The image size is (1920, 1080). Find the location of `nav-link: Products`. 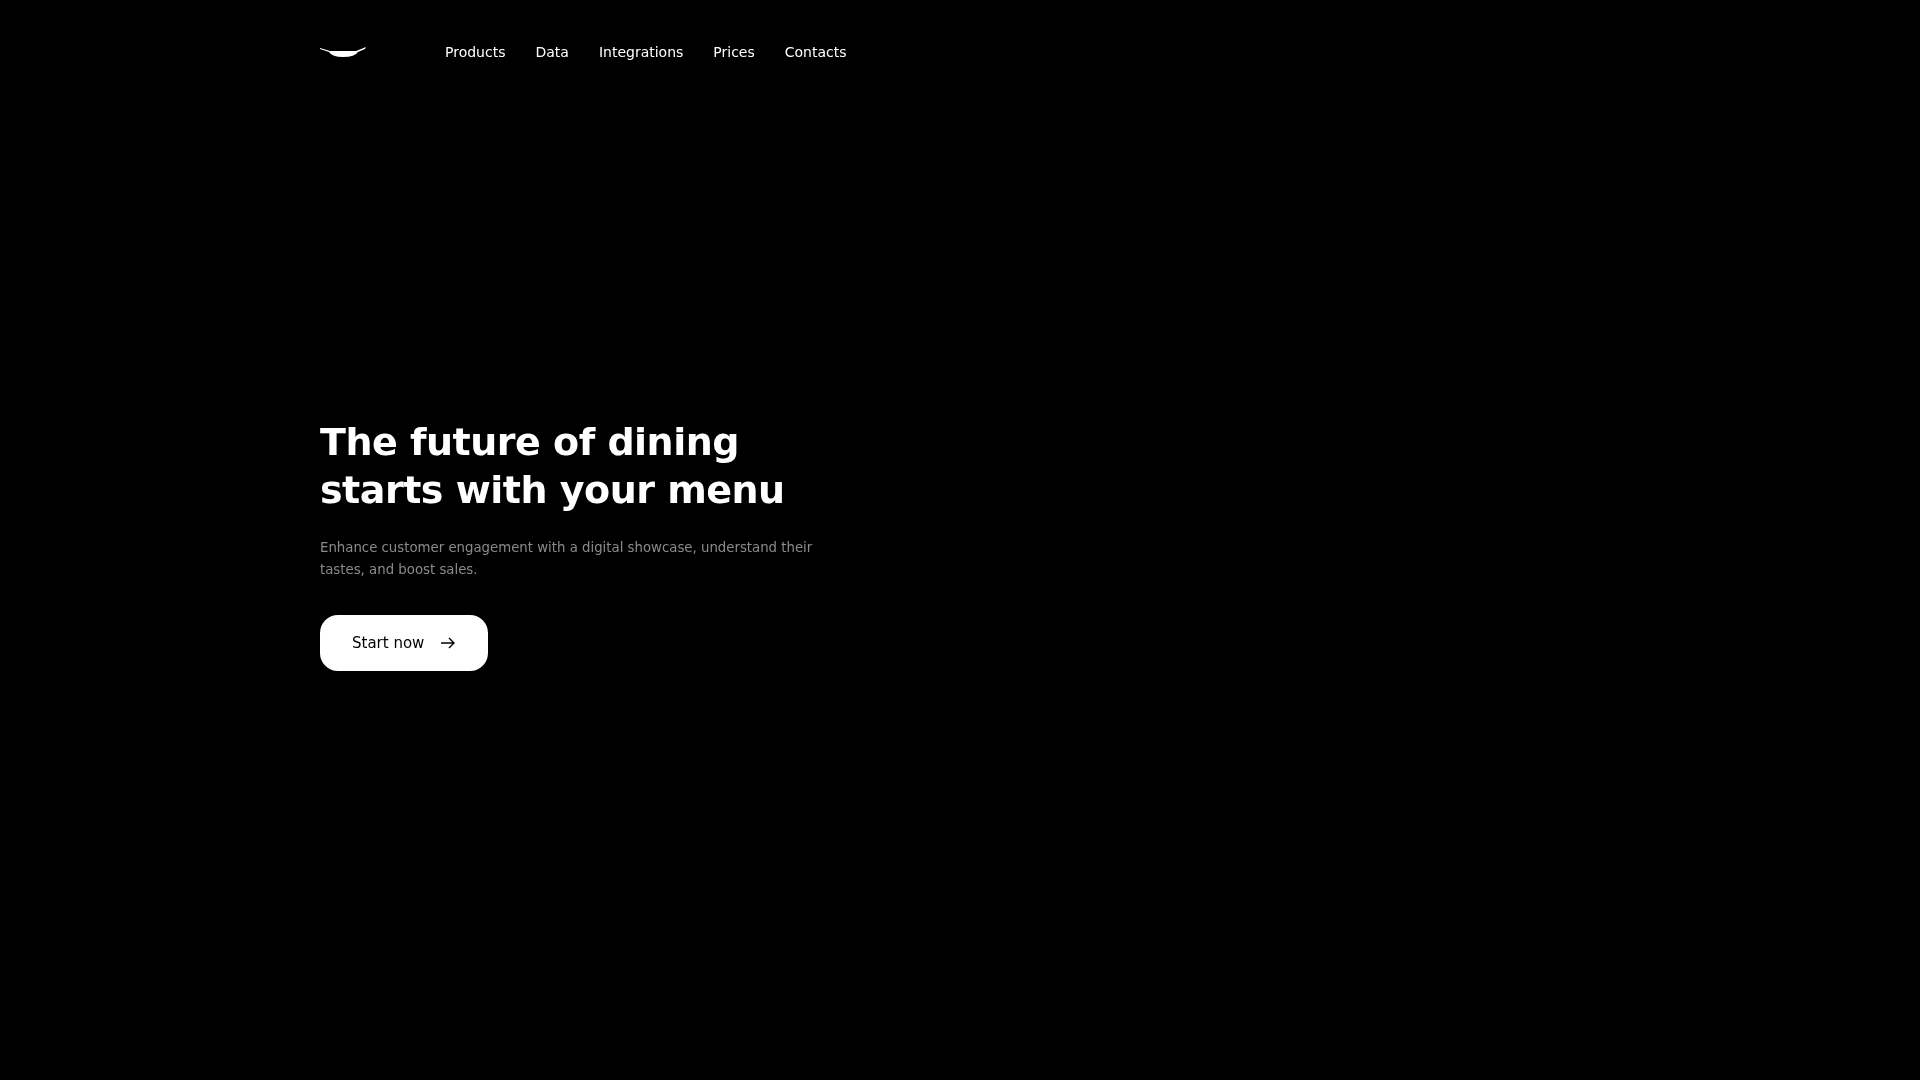

nav-link: Products is located at coordinates (475, 52).